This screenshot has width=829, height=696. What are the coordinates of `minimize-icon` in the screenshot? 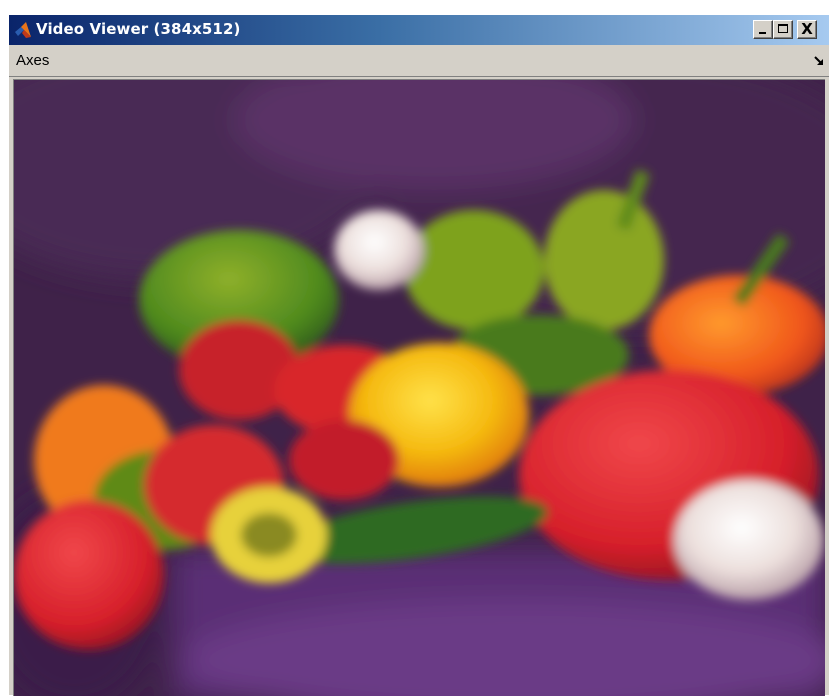 It's located at (762, 33).